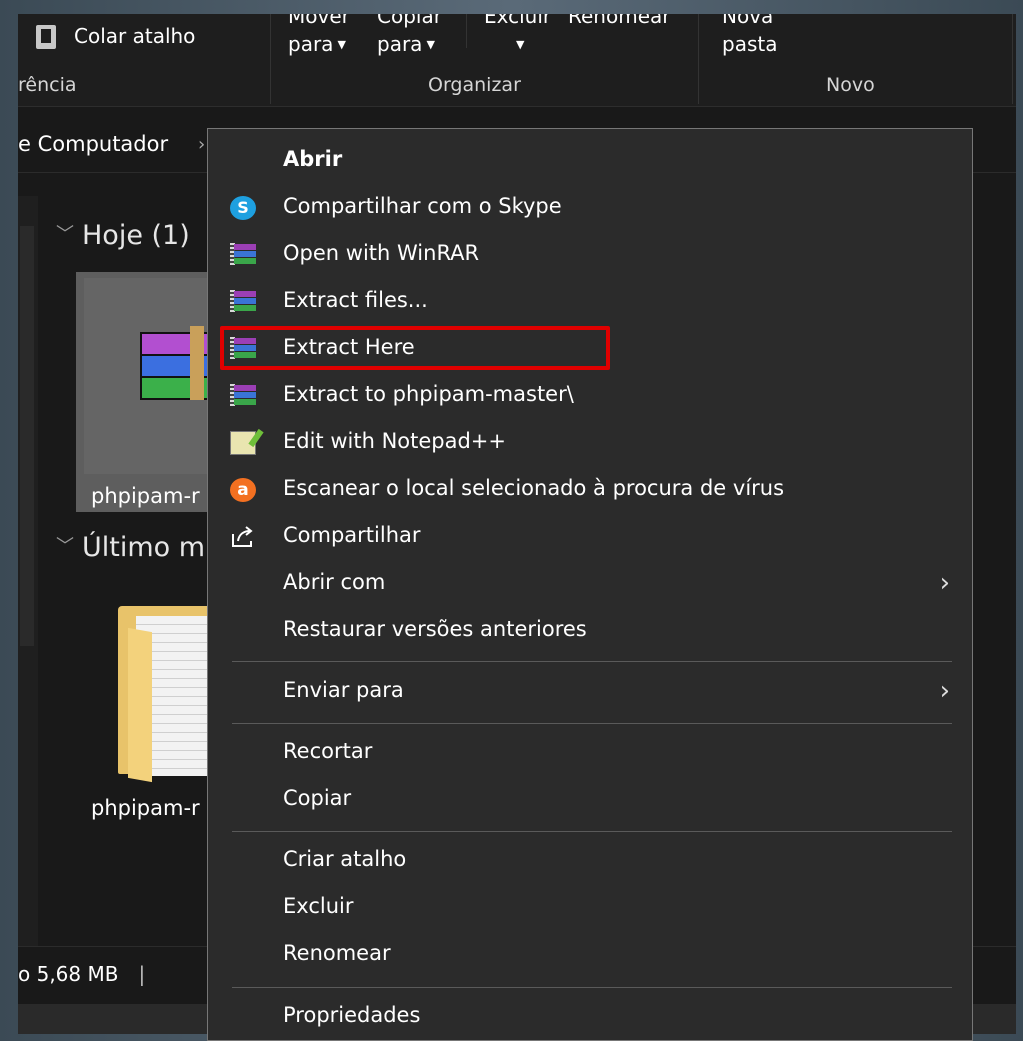  I want to click on delete-dropdown-arrow: ▼, so click(518, 44).